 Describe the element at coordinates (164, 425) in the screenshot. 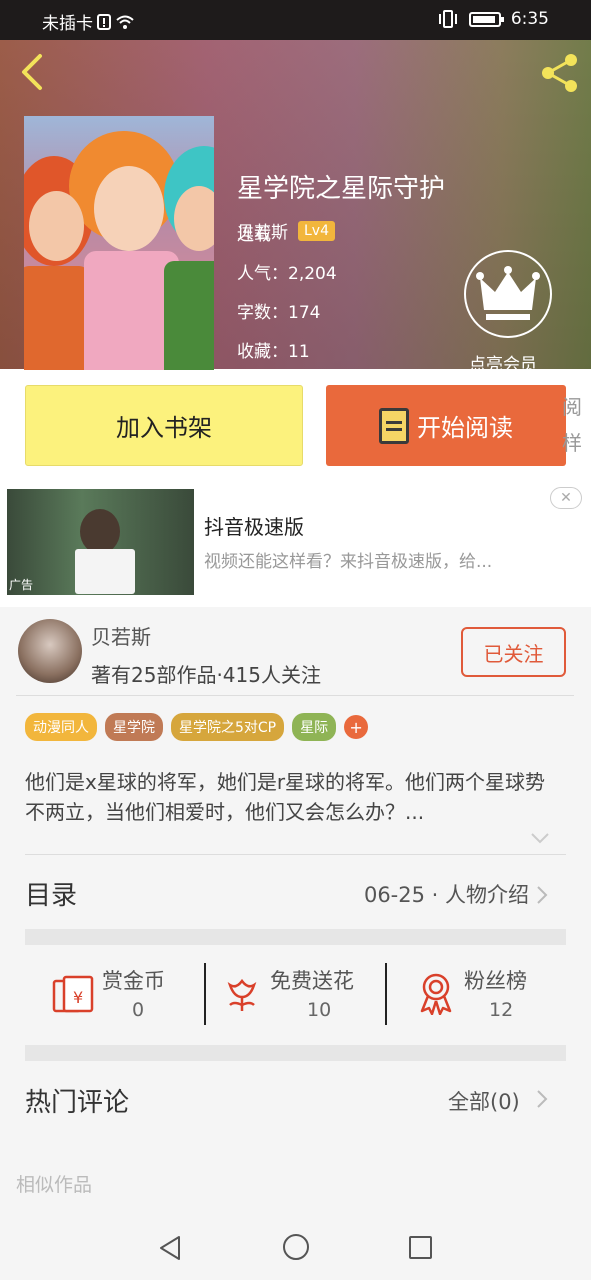

I see `add-to-shelf-button: 加入书架` at that location.